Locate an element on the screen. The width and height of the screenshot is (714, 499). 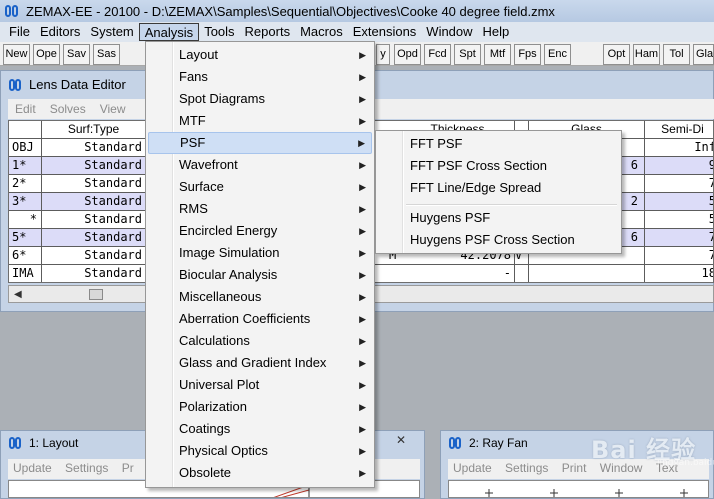
toolbar-fcd-button: Fcd is located at coordinates (437, 54).